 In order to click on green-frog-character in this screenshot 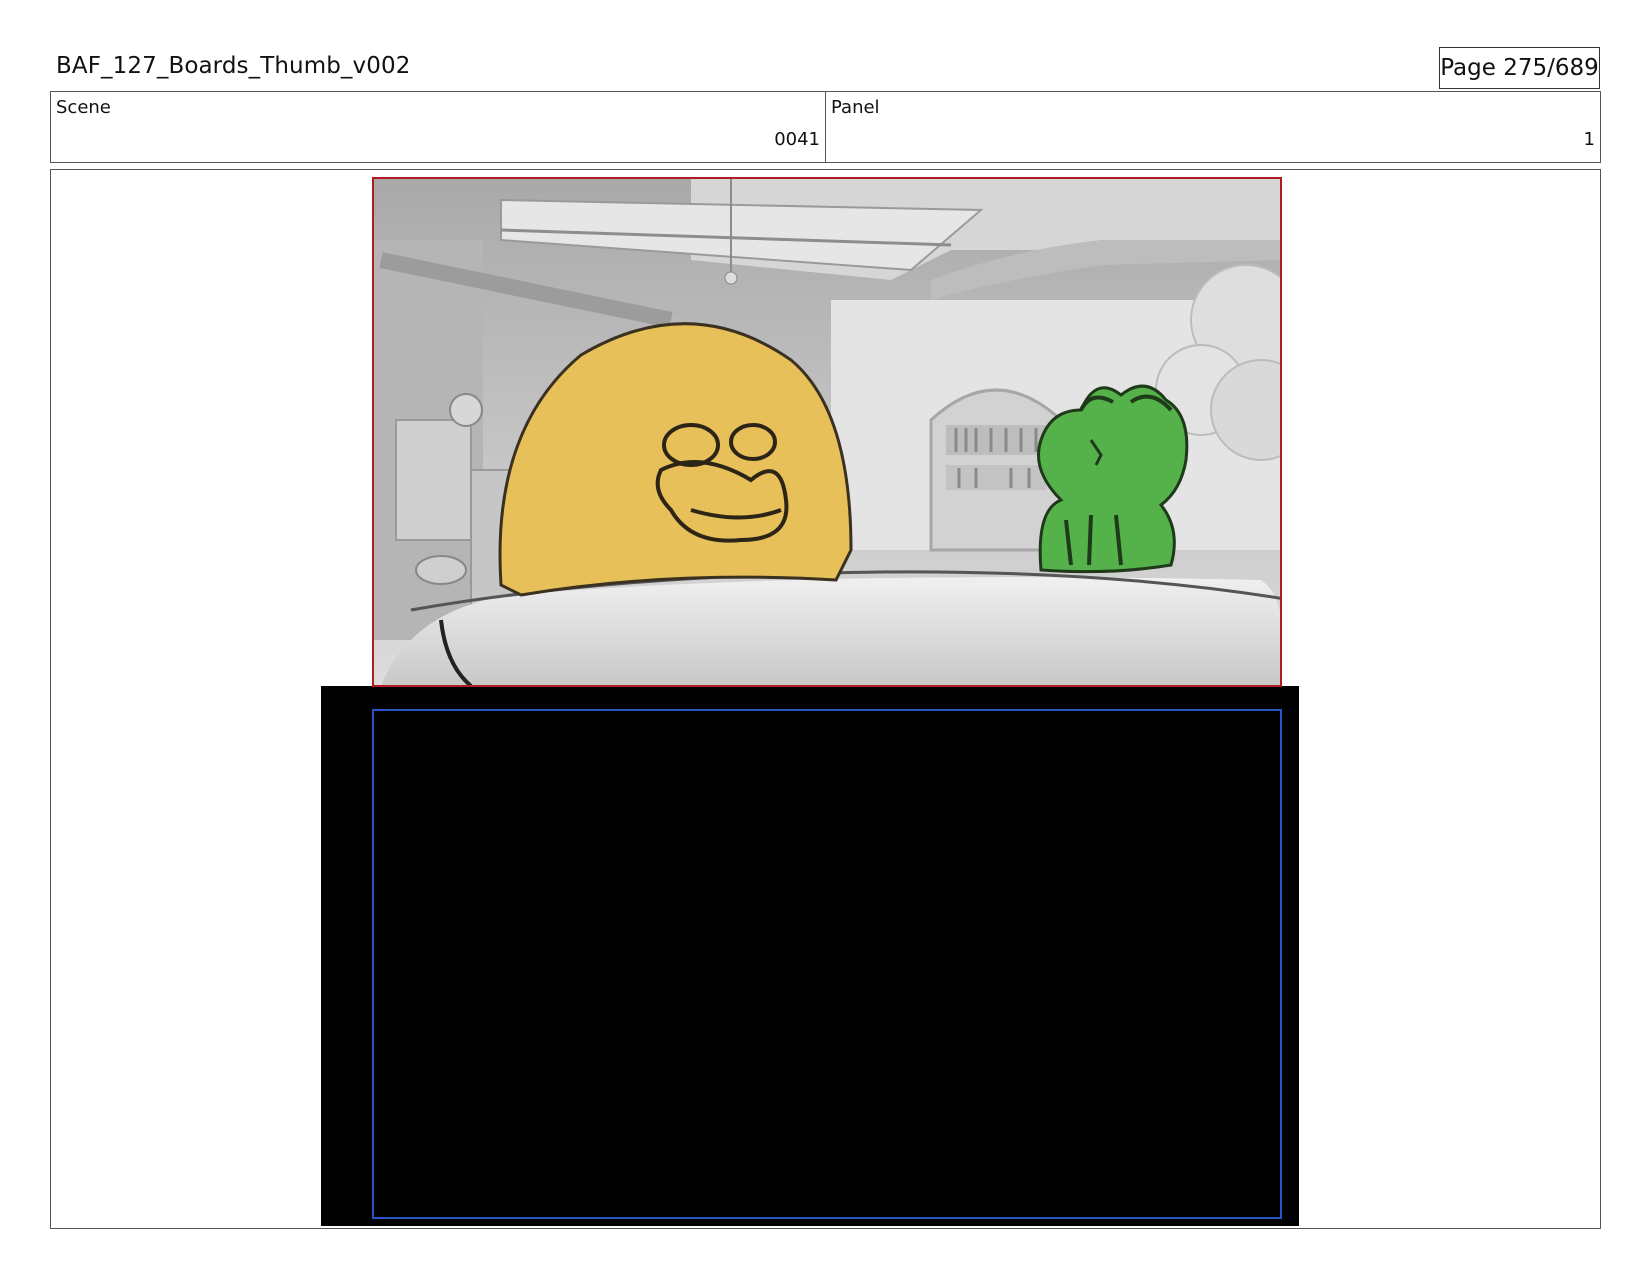, I will do `click(1113, 479)`.